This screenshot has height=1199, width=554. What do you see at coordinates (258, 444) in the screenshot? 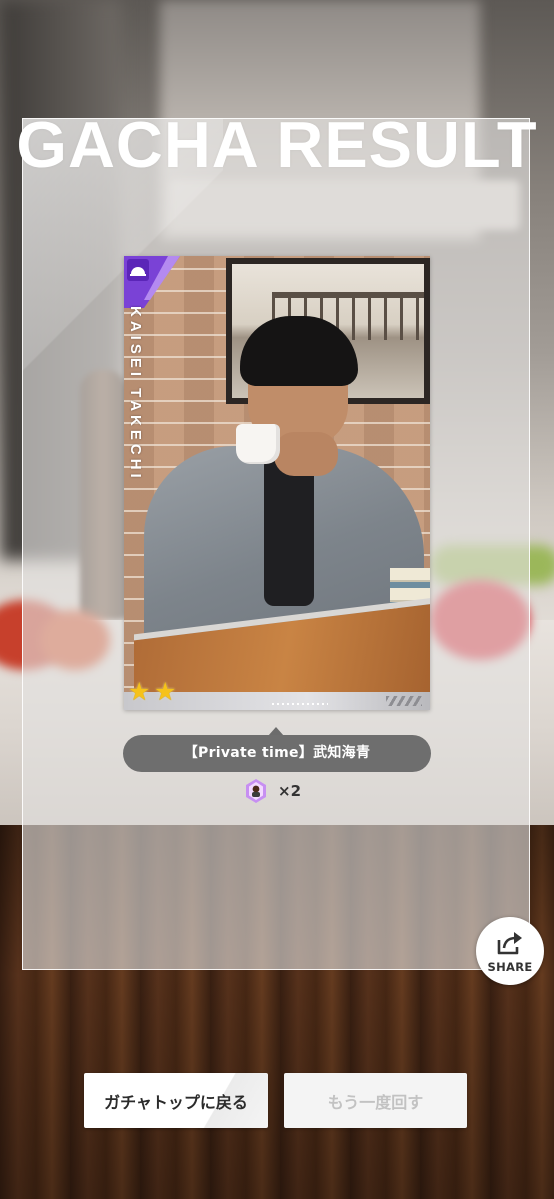
I see `card-art-coffee-cup` at bounding box center [258, 444].